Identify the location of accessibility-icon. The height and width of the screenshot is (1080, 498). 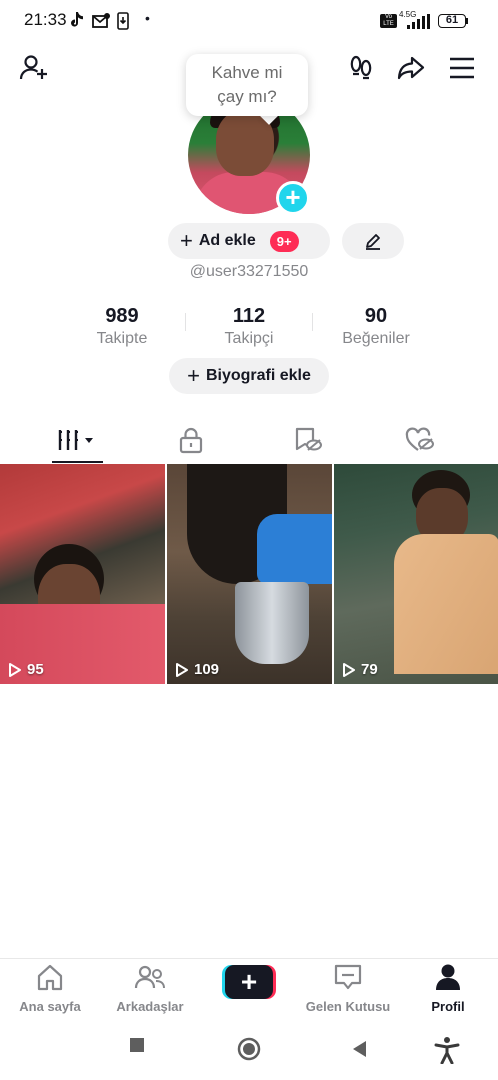
(447, 1050).